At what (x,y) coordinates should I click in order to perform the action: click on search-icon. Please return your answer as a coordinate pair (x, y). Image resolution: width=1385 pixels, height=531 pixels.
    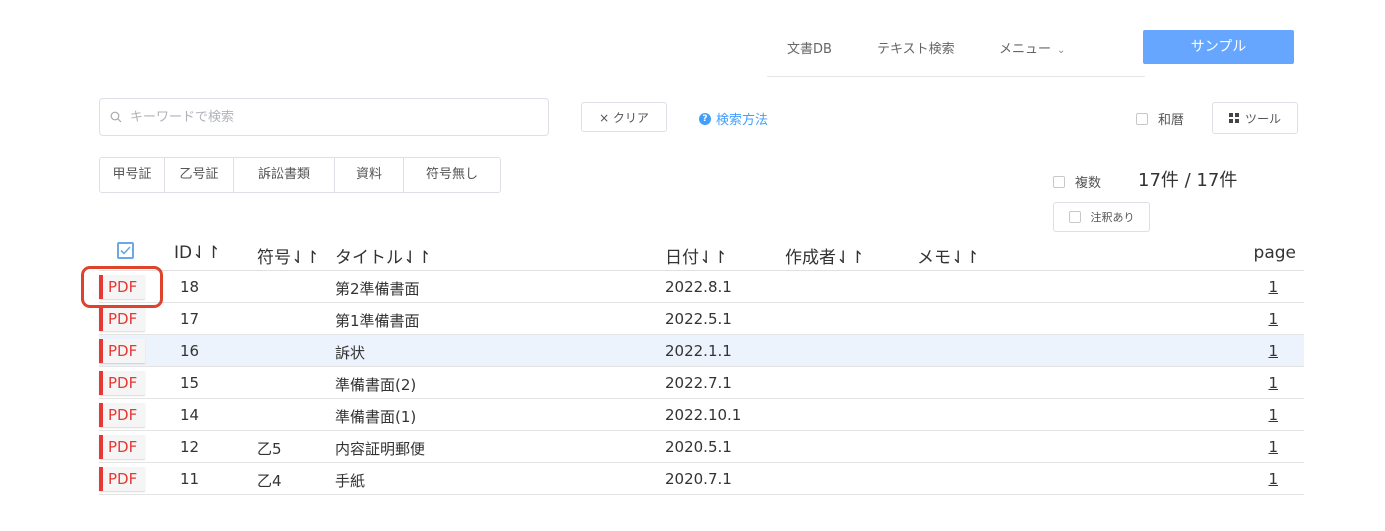
    Looking at the image, I should click on (116, 117).